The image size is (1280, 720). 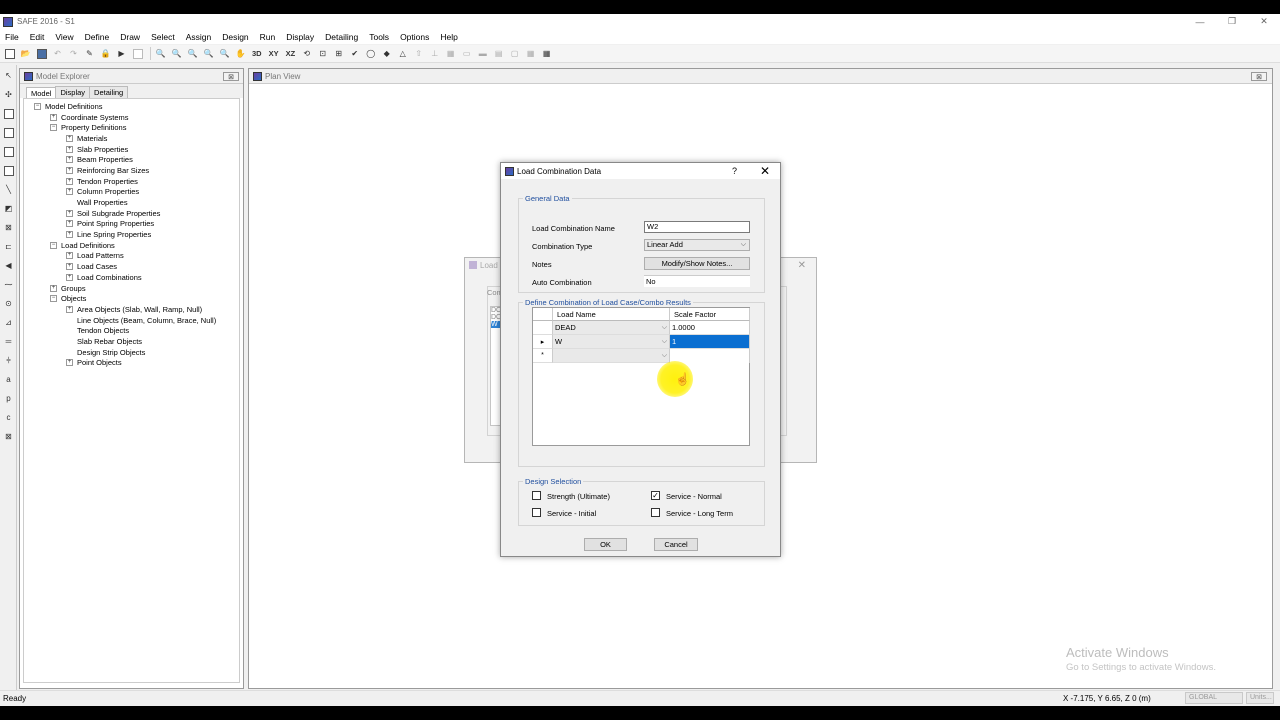 I want to click on tree-item: + Line Spring Properties, so click(x=131, y=234).